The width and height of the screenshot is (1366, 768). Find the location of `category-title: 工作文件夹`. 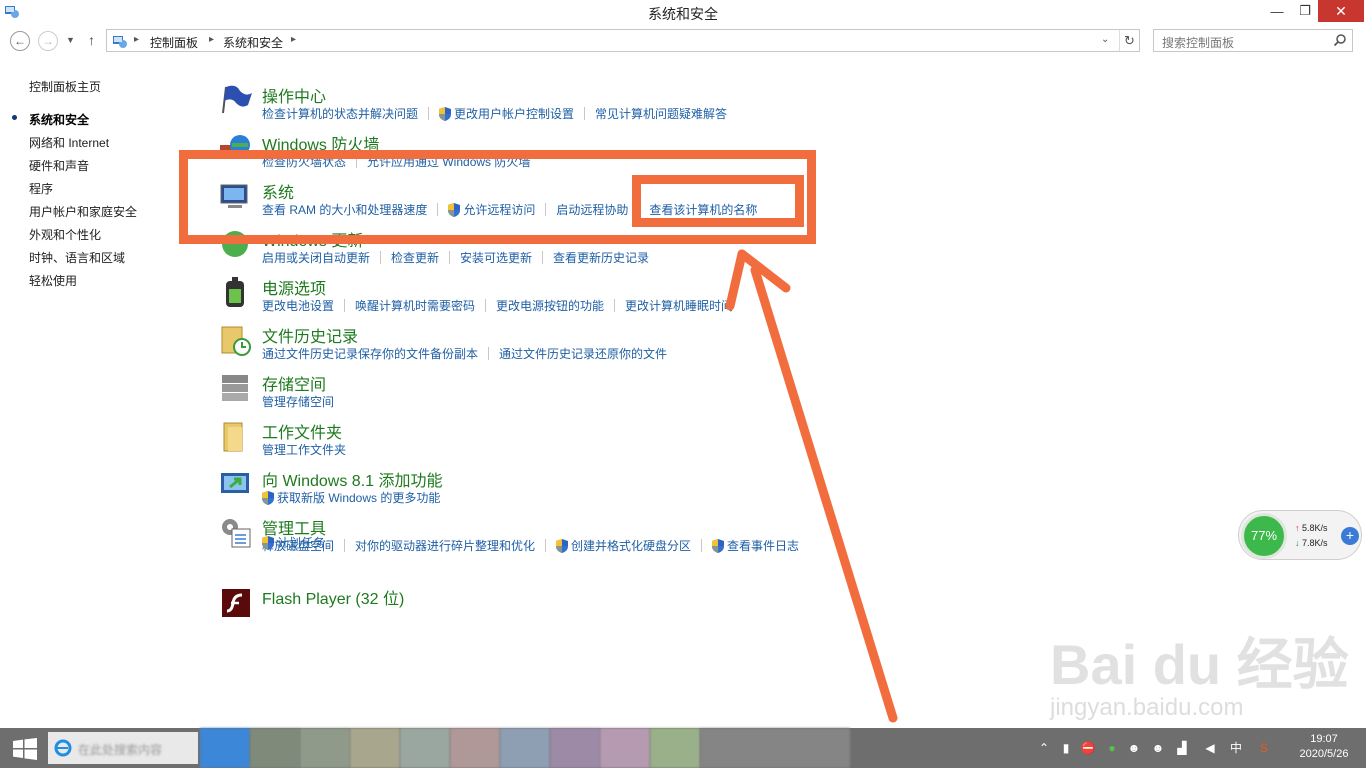

category-title: 工作文件夹 is located at coordinates (302, 431).